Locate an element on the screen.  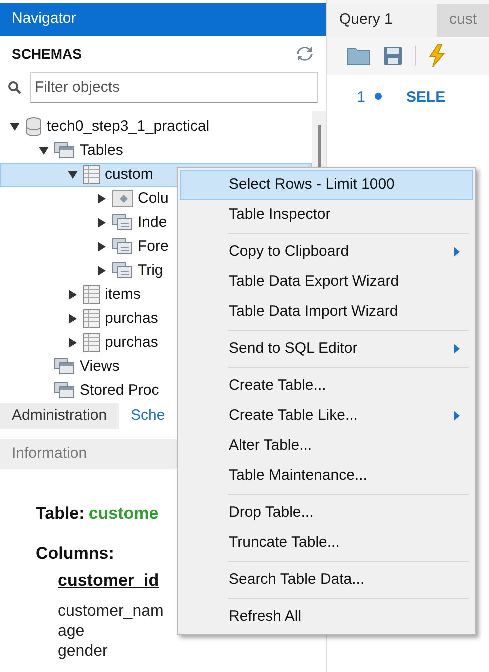
tree-item: Tables is located at coordinates (156, 151).